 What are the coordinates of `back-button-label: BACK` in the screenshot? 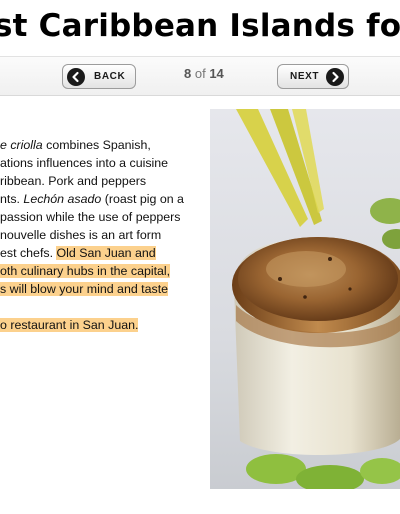 It's located at (110, 76).